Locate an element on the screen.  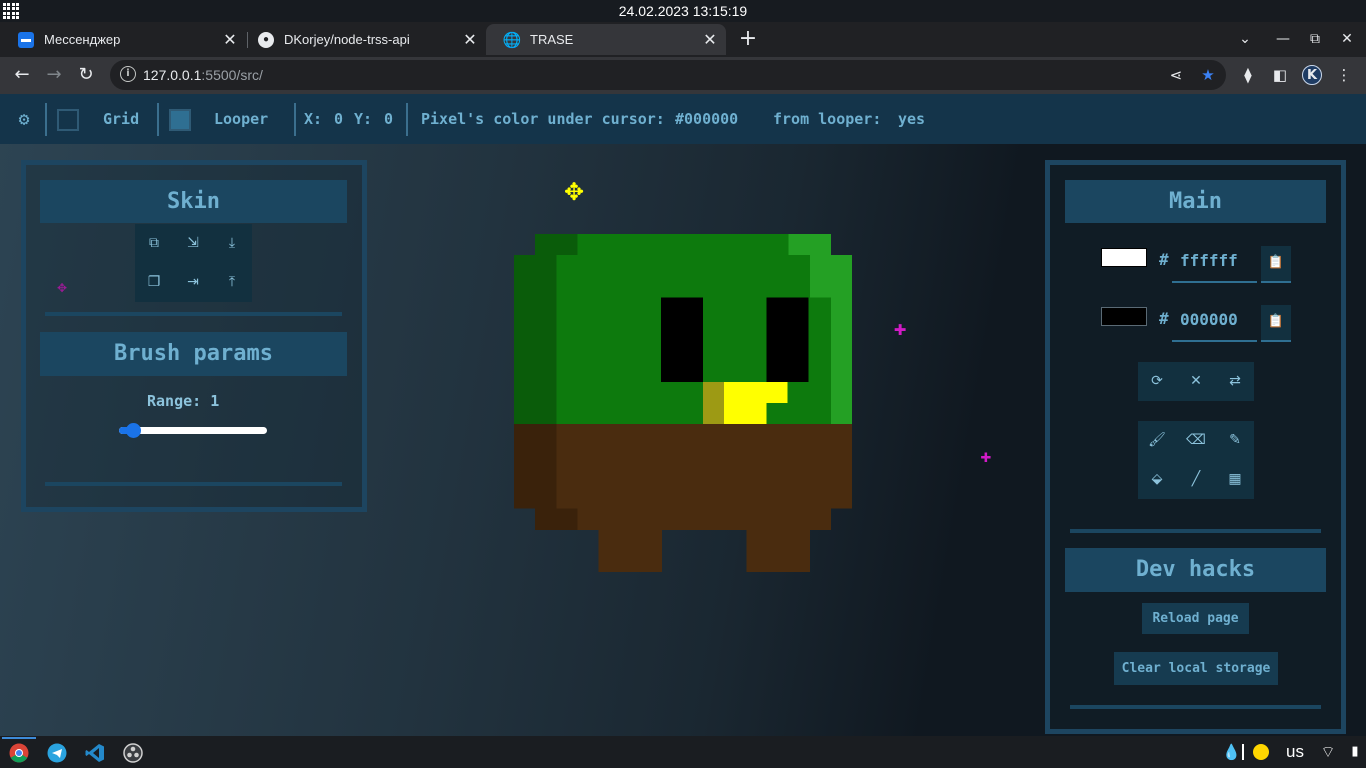
telegram-logo-icon is located at coordinates (57, 753).